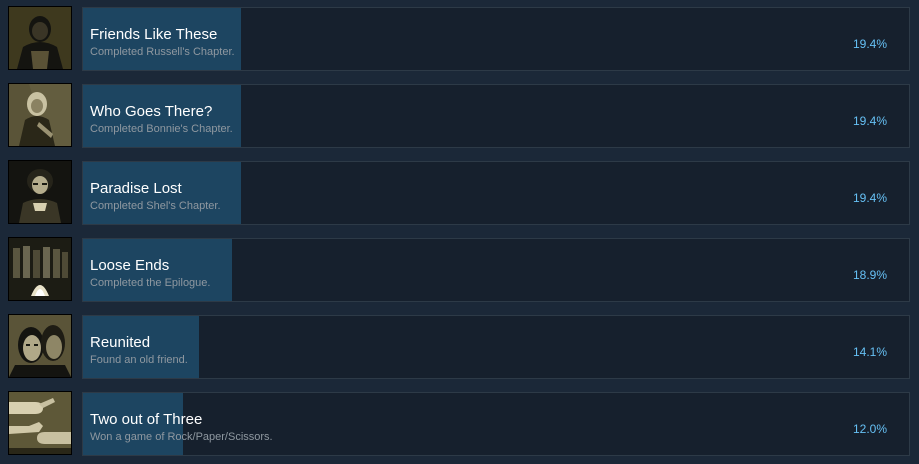 The image size is (919, 464). Describe the element at coordinates (496, 347) in the screenshot. I see `achievement-panel: Reunited Found an old friend. 14.1%` at that location.